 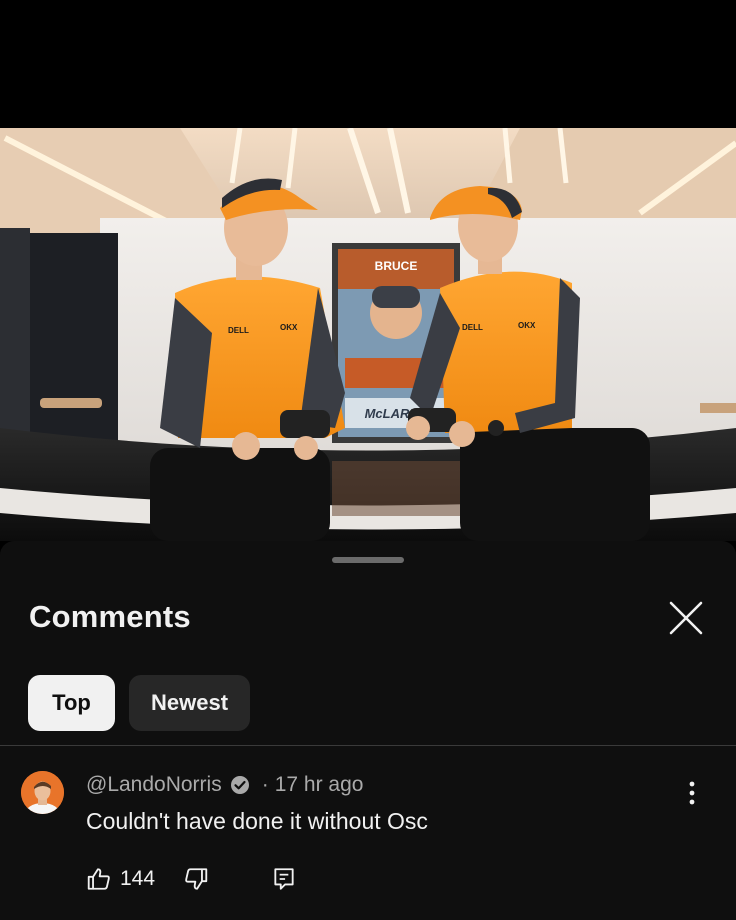 What do you see at coordinates (527, 325) in the screenshot?
I see `jersey-right-sponsor-2: OKX` at bounding box center [527, 325].